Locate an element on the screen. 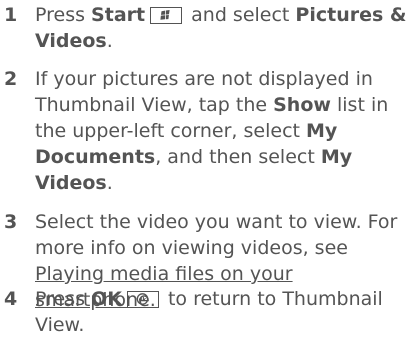 The height and width of the screenshot is (338, 414). step-number: 1 is located at coordinates (11, 15).